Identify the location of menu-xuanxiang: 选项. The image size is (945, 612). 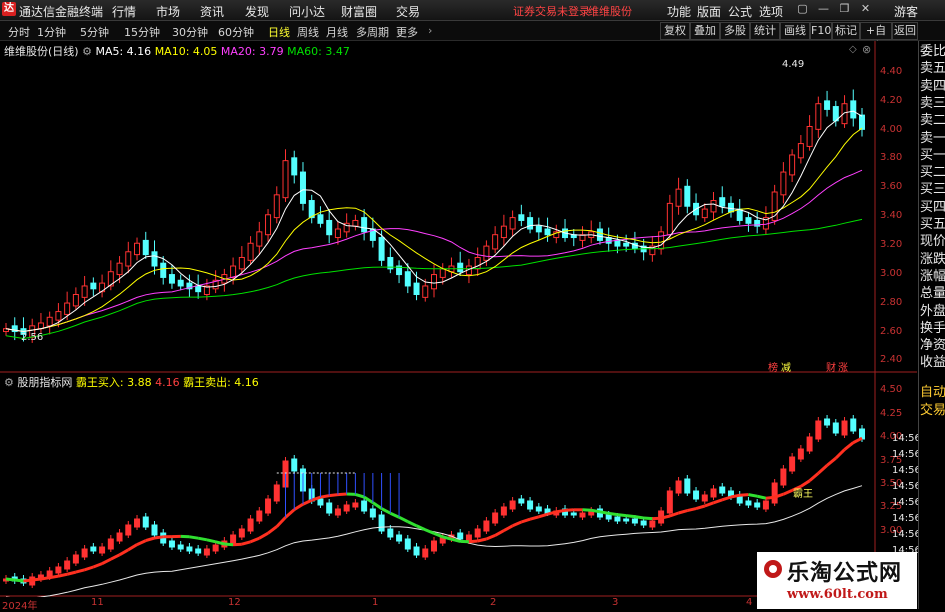
(771, 11).